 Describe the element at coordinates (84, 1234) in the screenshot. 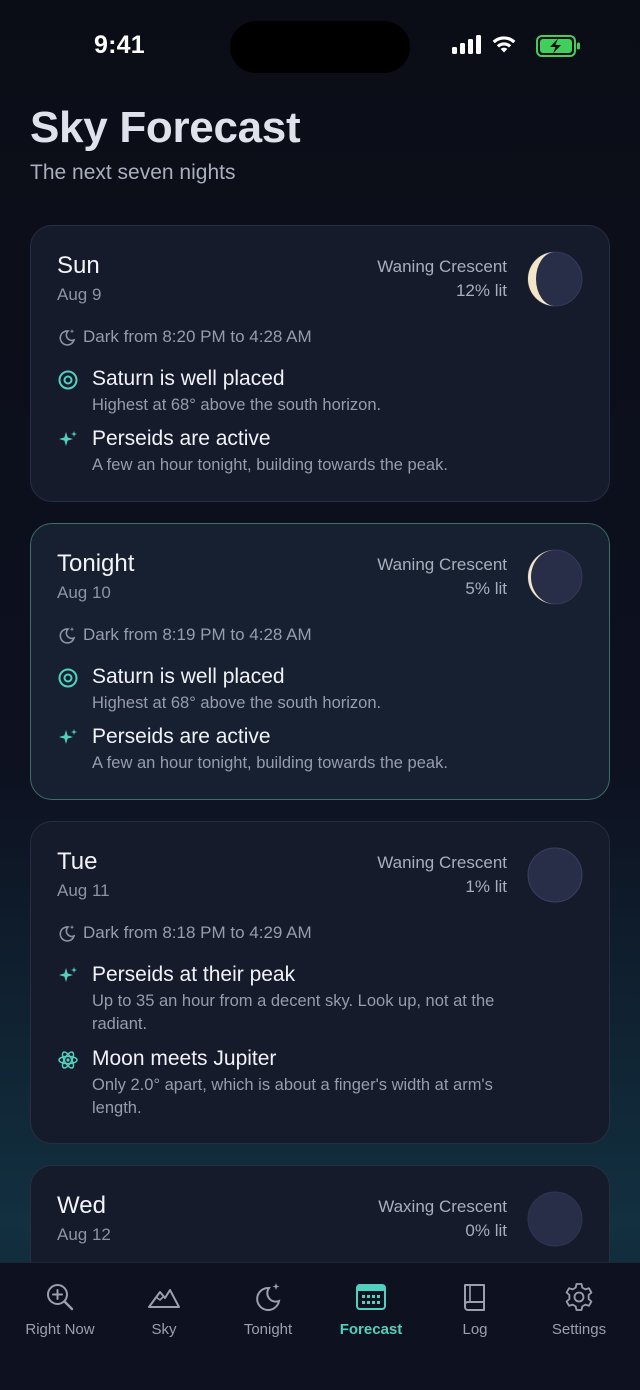

I see `day-date: Aug 12` at that location.